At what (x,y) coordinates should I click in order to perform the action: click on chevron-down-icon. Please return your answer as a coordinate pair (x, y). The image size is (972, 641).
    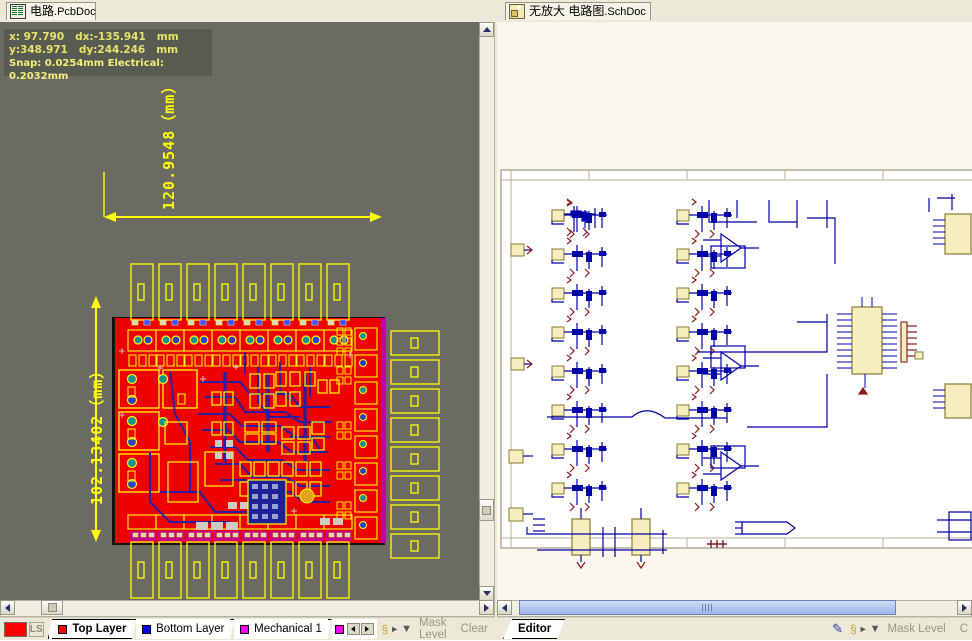
    Looking at the image, I should click on (486, 593).